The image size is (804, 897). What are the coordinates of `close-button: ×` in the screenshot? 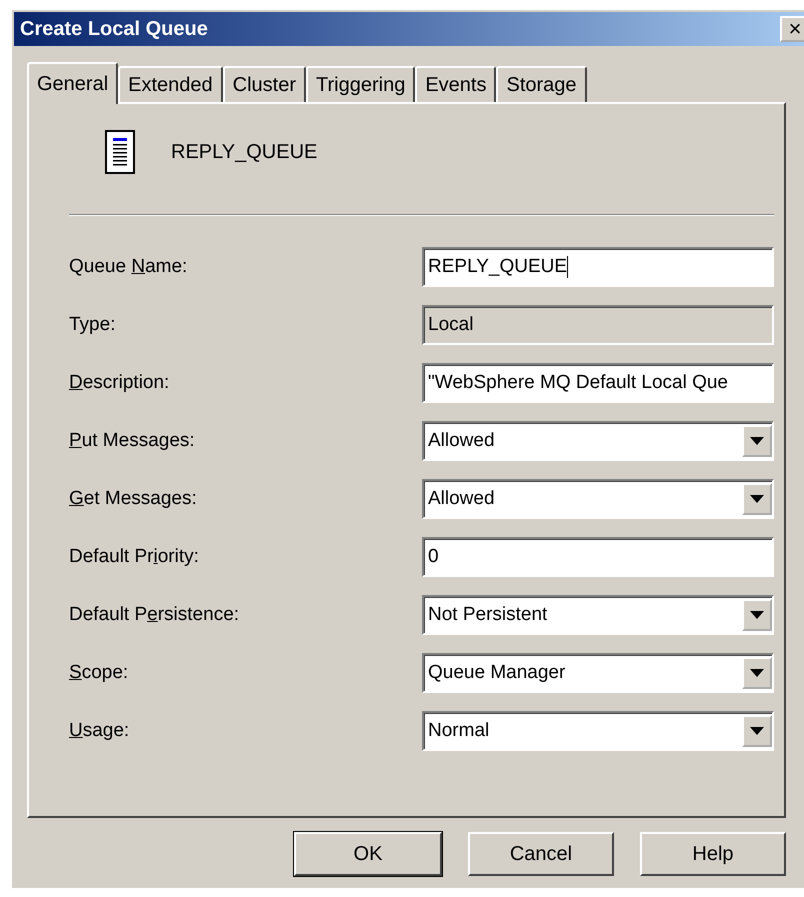 It's located at (792, 29).